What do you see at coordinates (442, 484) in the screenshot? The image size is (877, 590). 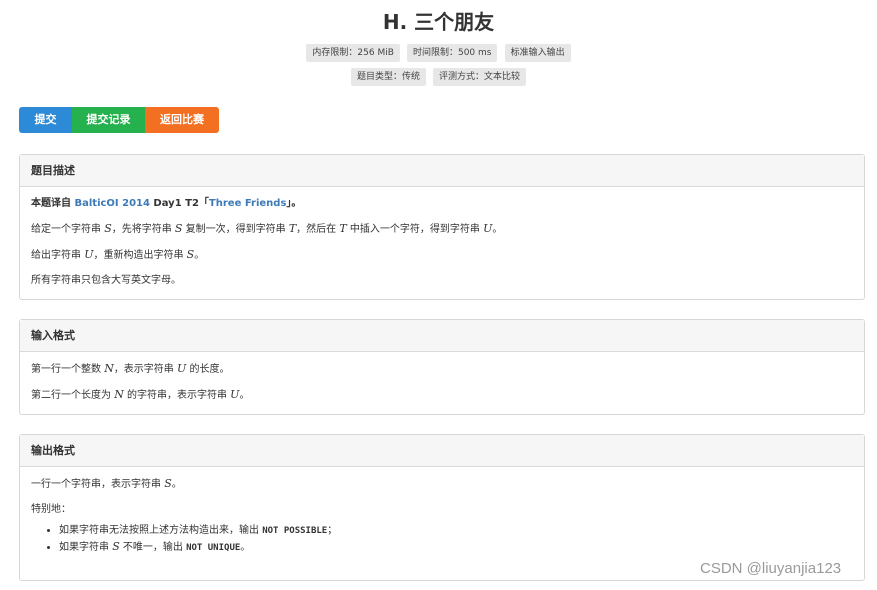 I see `output-line-1: 一行一个字符串，表示字符串 S。` at bounding box center [442, 484].